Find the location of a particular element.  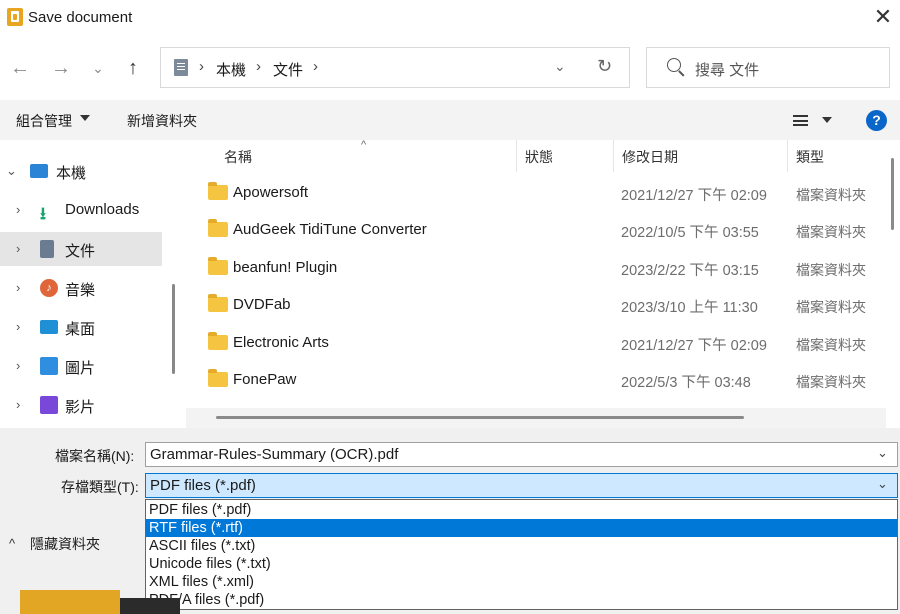

save-button is located at coordinates (70, 602).